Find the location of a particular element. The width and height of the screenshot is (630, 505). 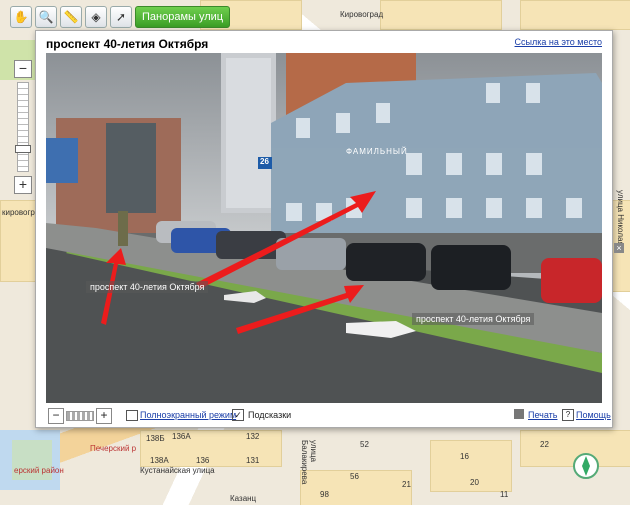

house-number: 98 is located at coordinates (324, 494).